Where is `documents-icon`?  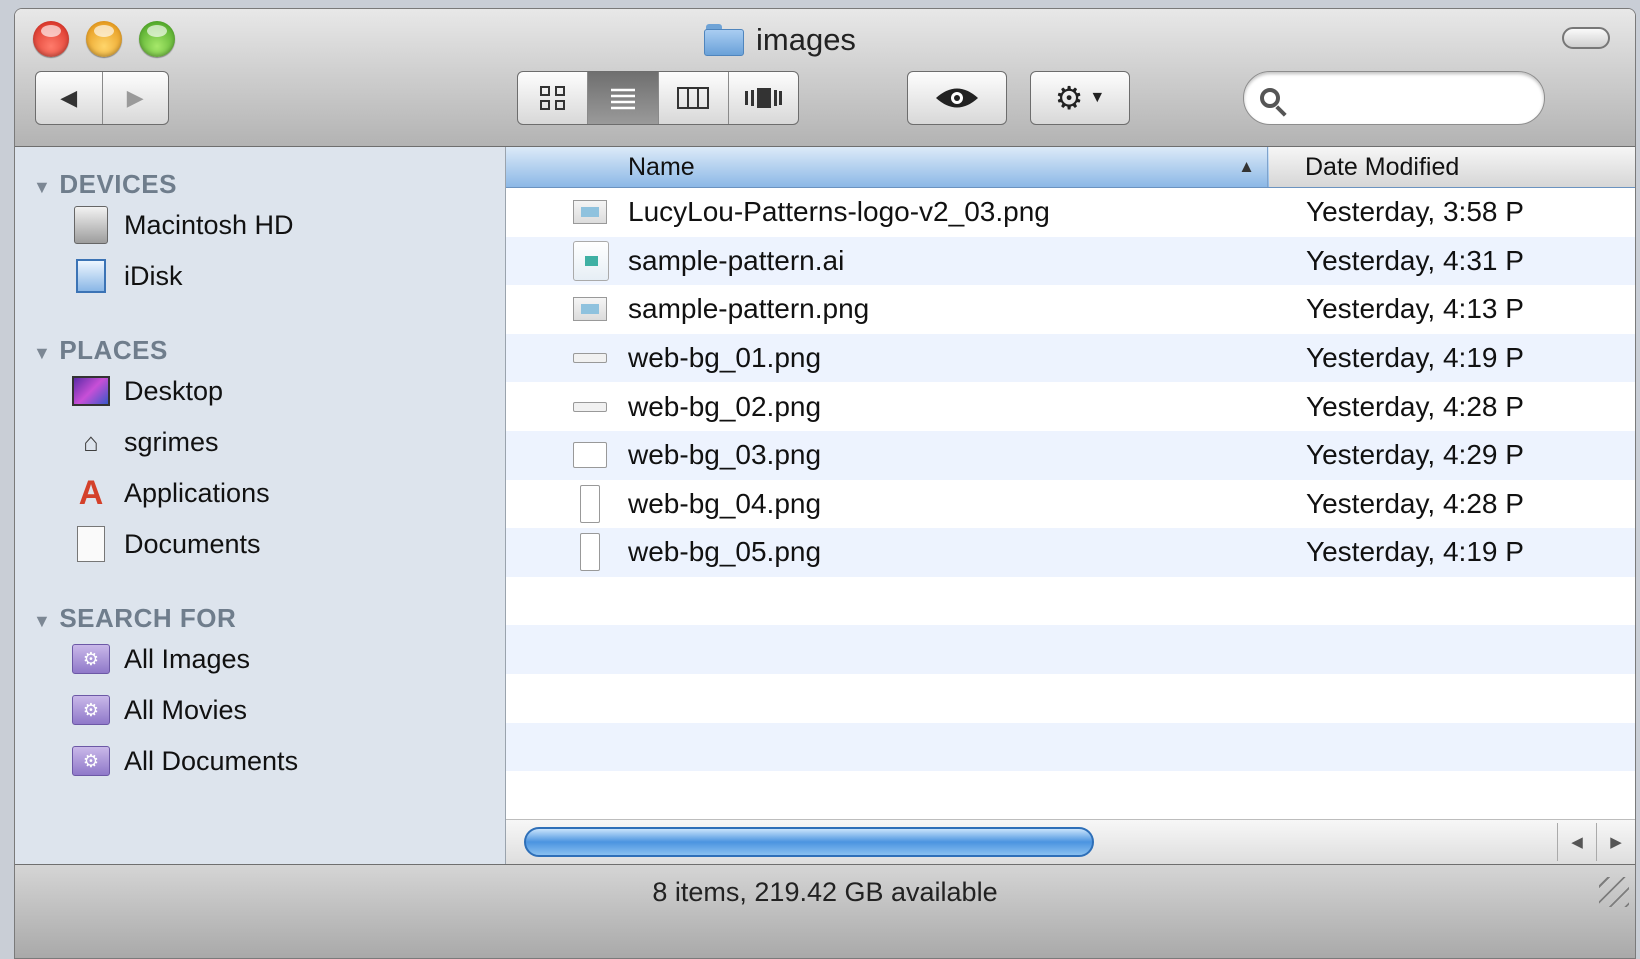 documents-icon is located at coordinates (91, 544).